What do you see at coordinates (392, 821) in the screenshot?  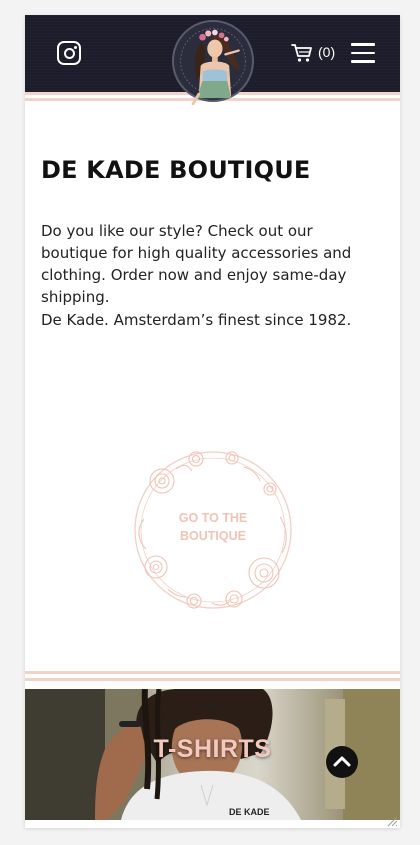 I see `resize-handle-icon` at bounding box center [392, 821].